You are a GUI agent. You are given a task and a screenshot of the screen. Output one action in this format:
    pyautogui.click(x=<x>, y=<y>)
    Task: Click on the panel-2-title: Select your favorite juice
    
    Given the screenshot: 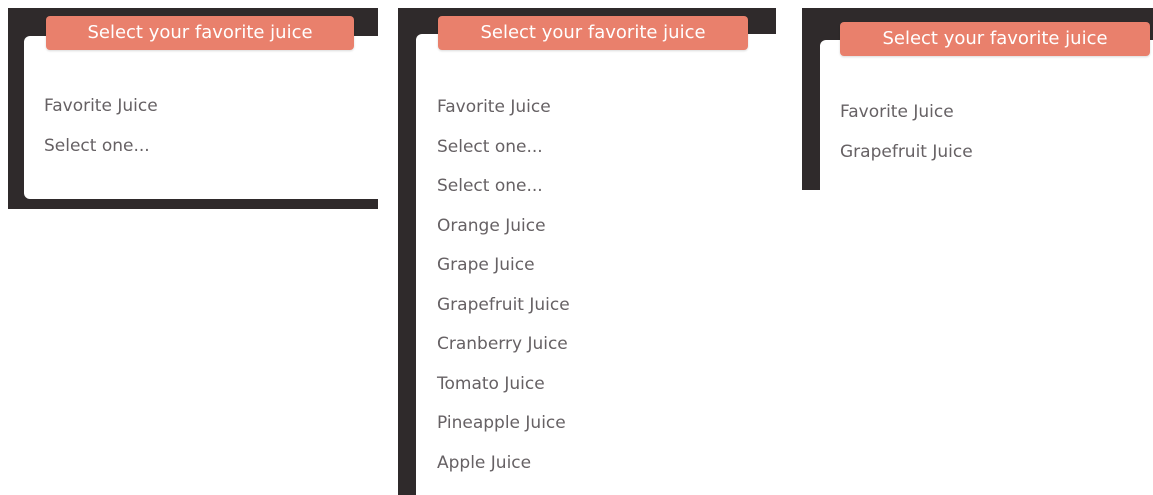 What is the action you would take?
    pyautogui.click(x=593, y=33)
    